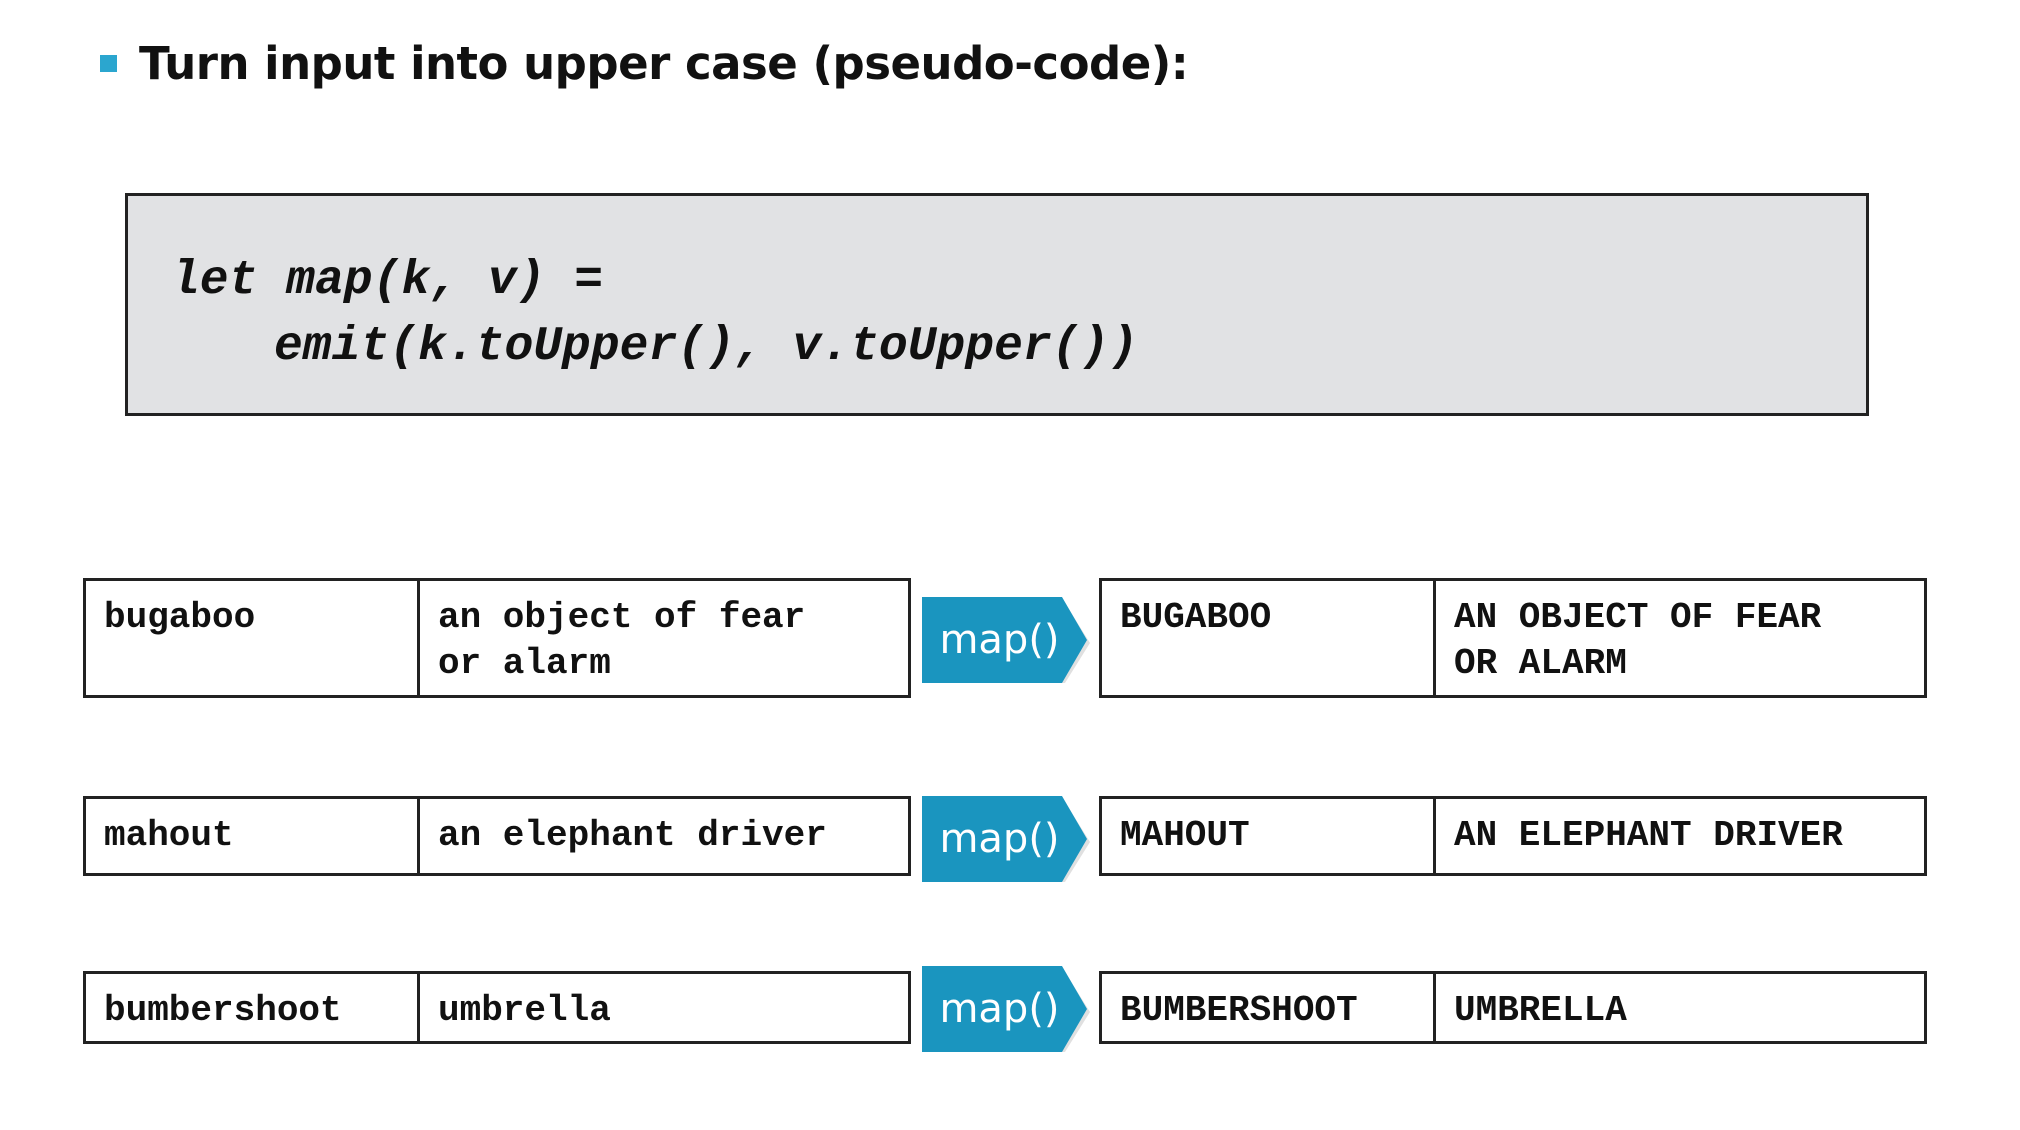 The height and width of the screenshot is (1130, 2020). I want to click on output-pair-3: BUMBERSHOOT UMBRELLA, so click(1513, 1007).